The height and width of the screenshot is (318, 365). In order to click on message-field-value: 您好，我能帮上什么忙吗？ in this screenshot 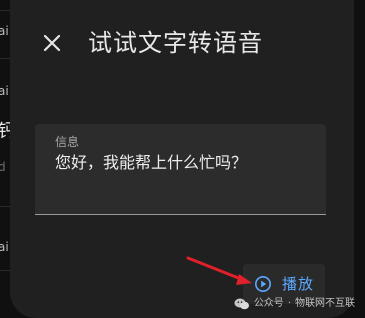, I will do `click(151, 163)`.